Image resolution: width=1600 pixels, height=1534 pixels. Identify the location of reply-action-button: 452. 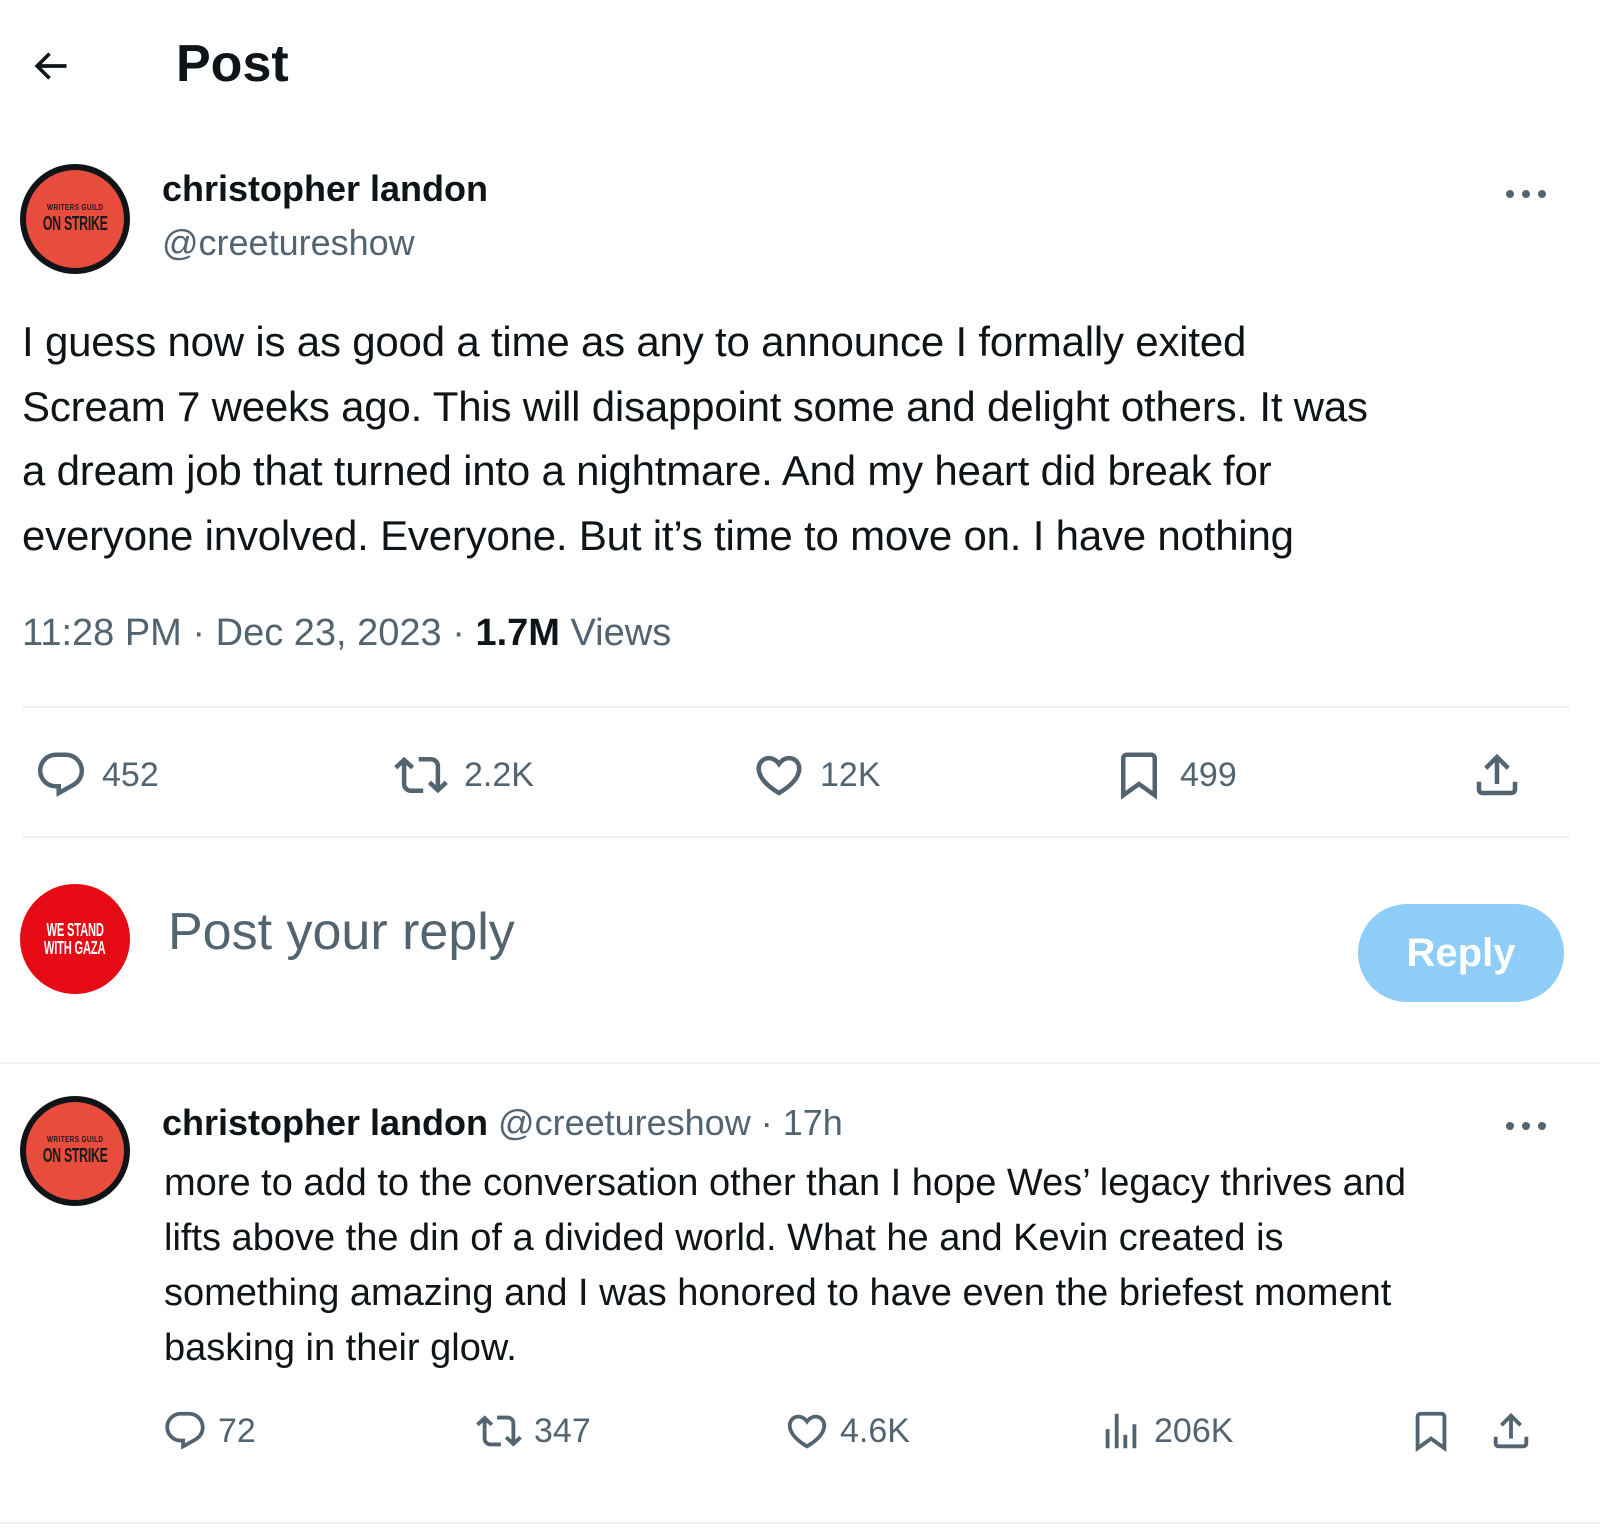
(96, 775).